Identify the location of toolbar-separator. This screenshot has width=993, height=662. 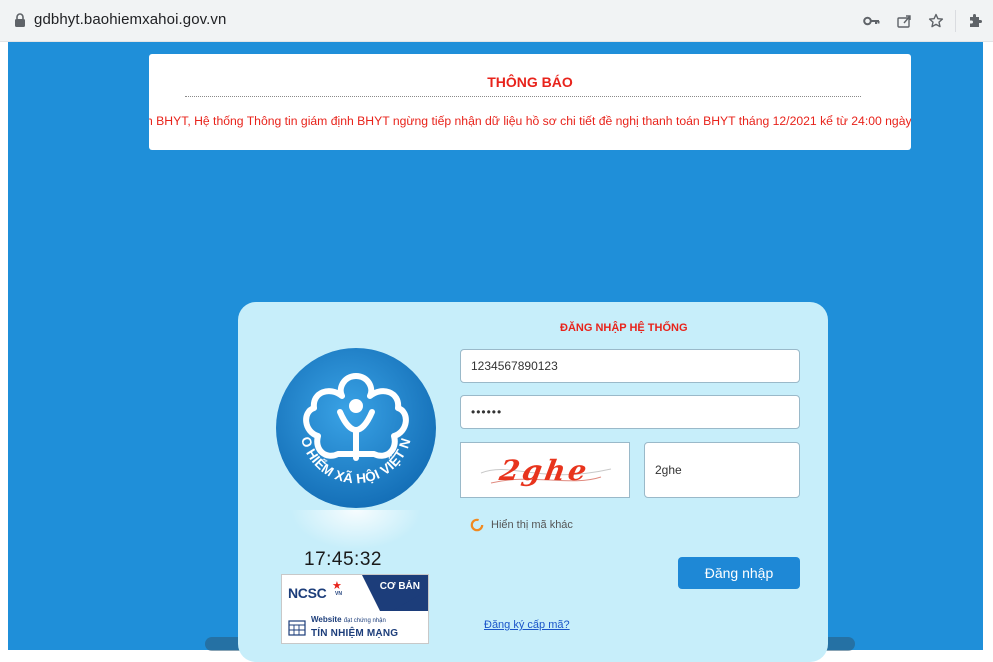
(955, 21).